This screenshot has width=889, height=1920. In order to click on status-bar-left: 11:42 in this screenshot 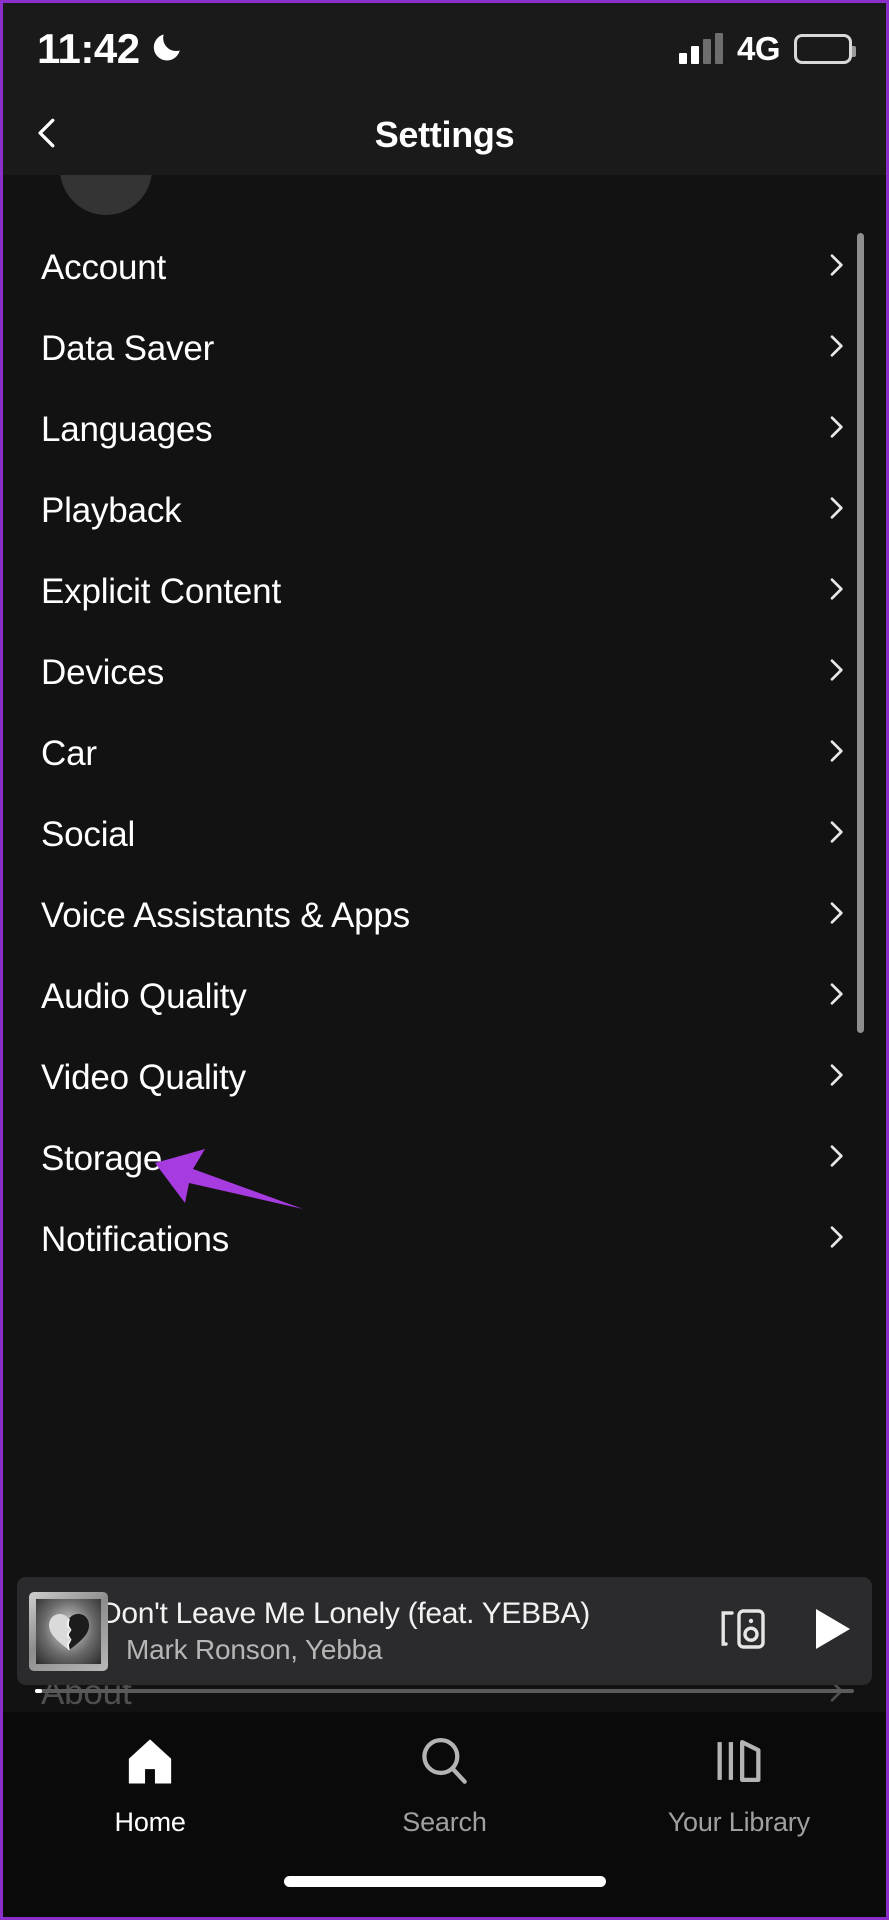, I will do `click(110, 49)`.